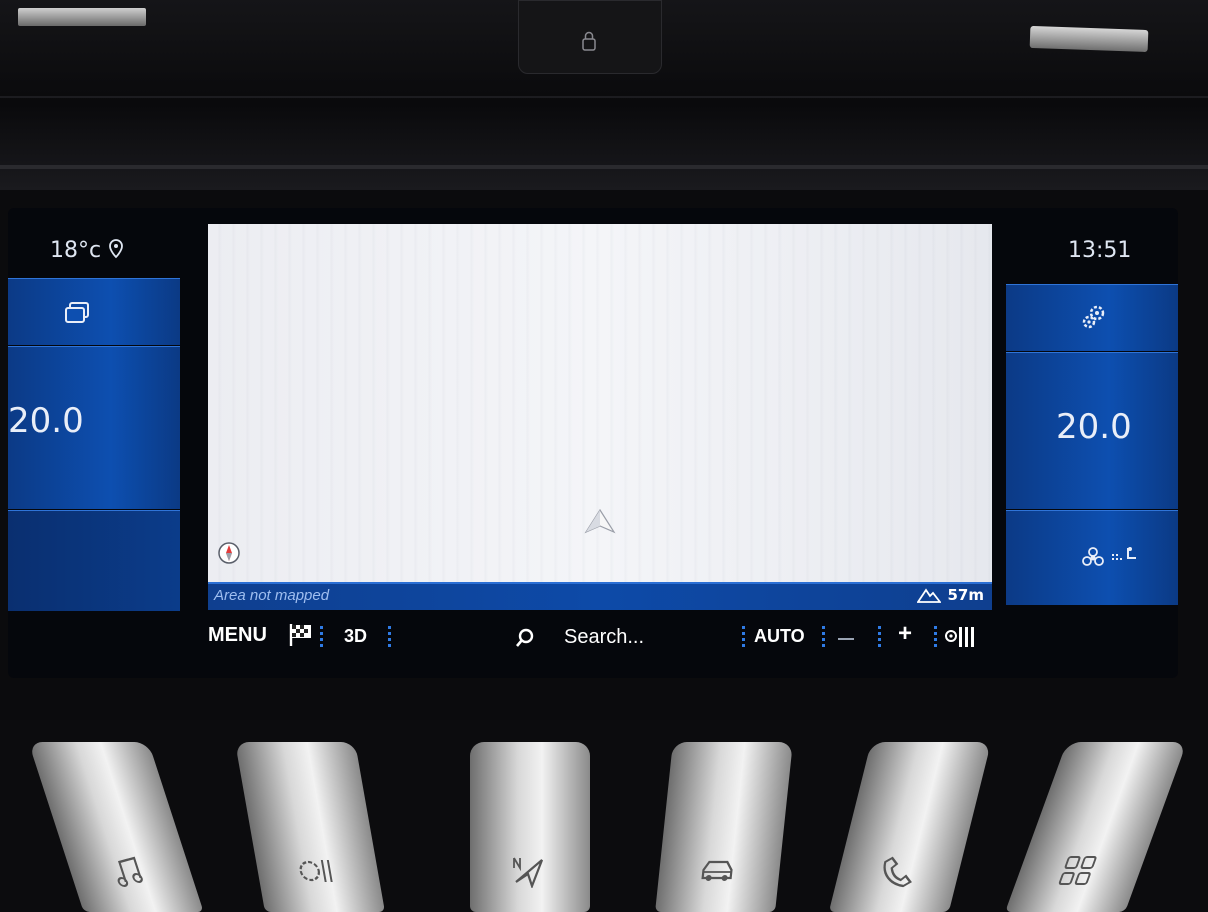 The width and height of the screenshot is (1208, 912). I want to click on media-key, so click(116, 827).